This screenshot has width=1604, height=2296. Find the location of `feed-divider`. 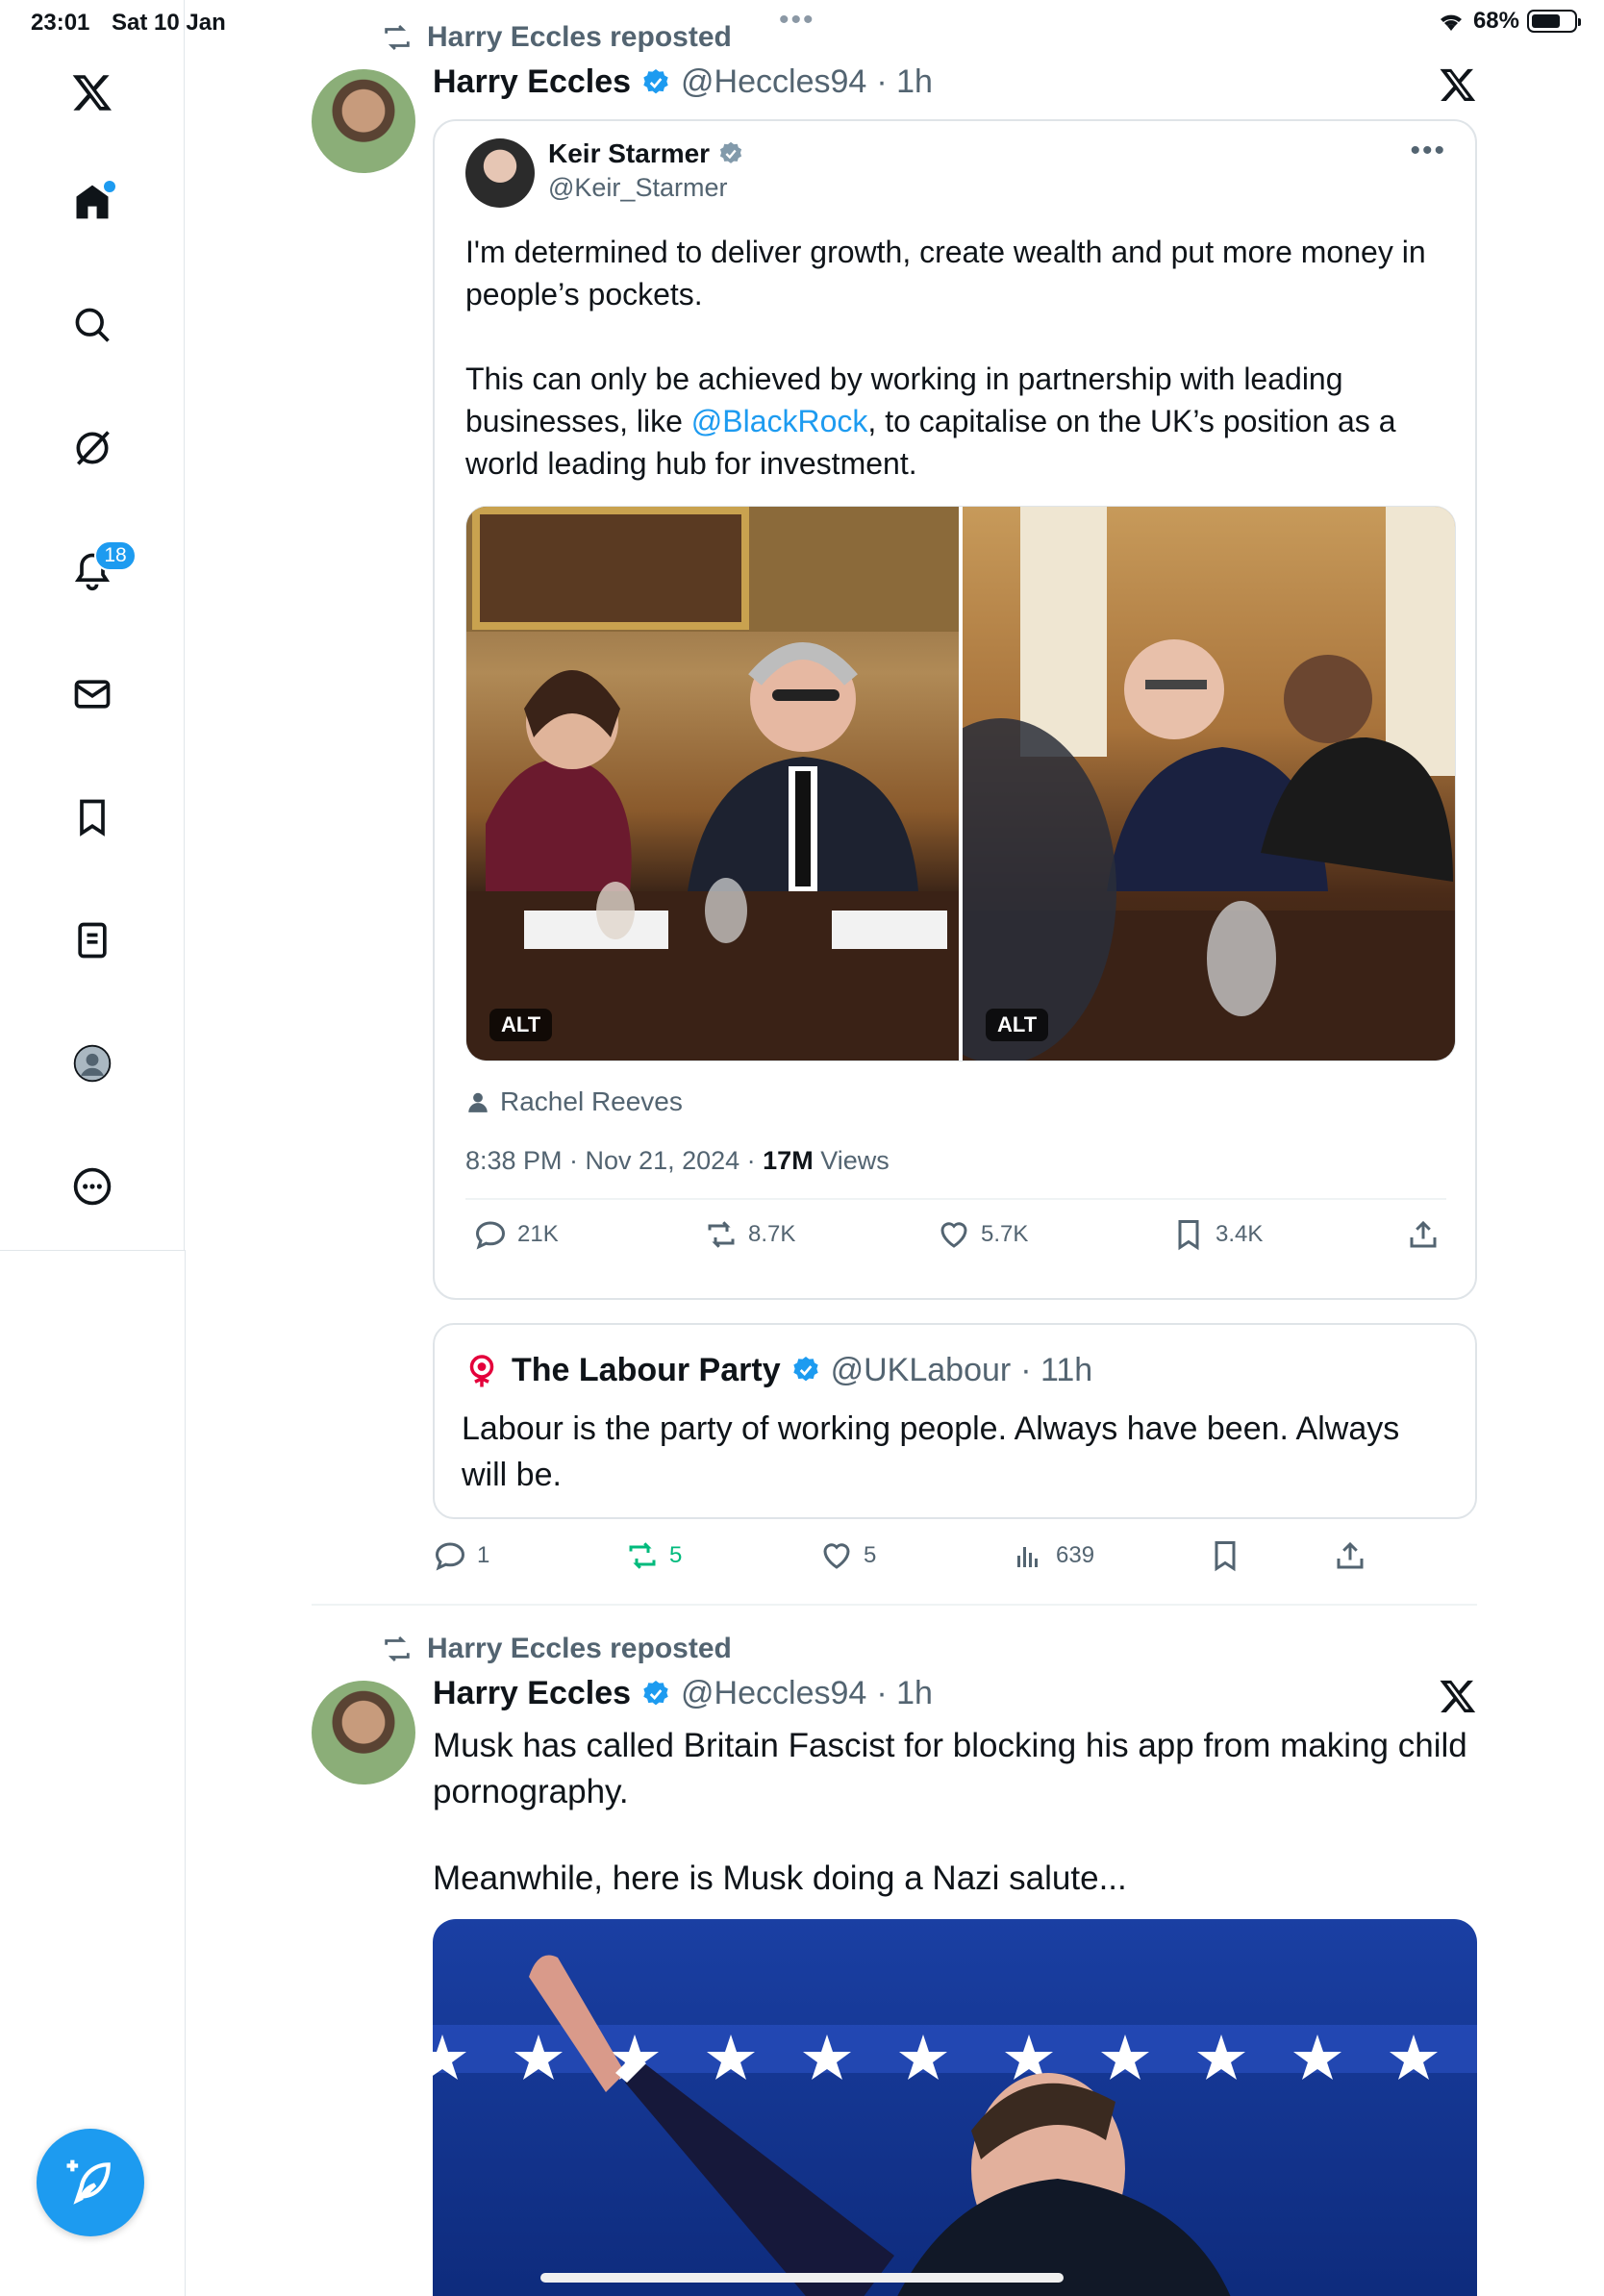

feed-divider is located at coordinates (894, 1605).